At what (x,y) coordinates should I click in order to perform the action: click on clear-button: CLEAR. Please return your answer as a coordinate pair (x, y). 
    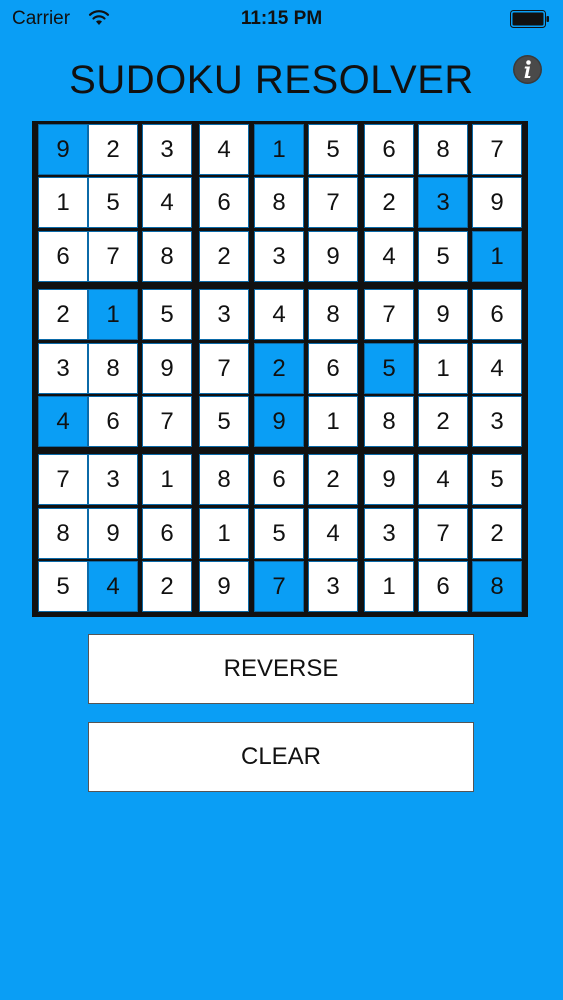
    Looking at the image, I should click on (281, 757).